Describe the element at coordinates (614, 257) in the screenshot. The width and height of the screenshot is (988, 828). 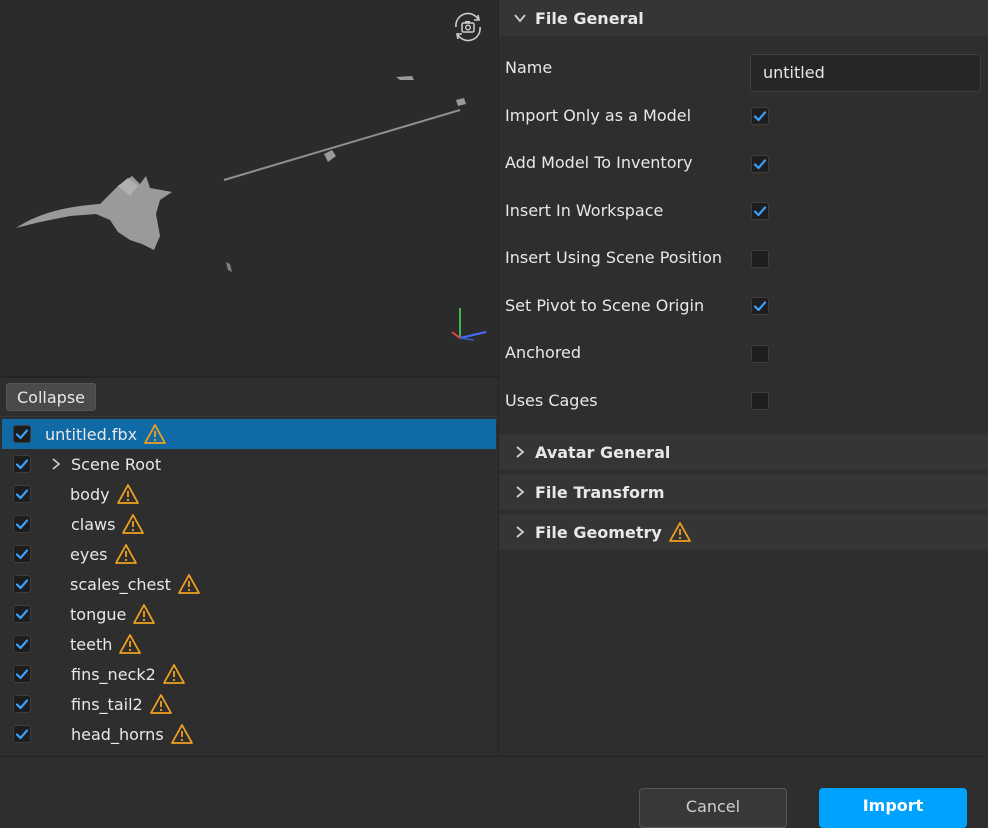
I see `prop-label: Insert Using Scene Position` at that location.